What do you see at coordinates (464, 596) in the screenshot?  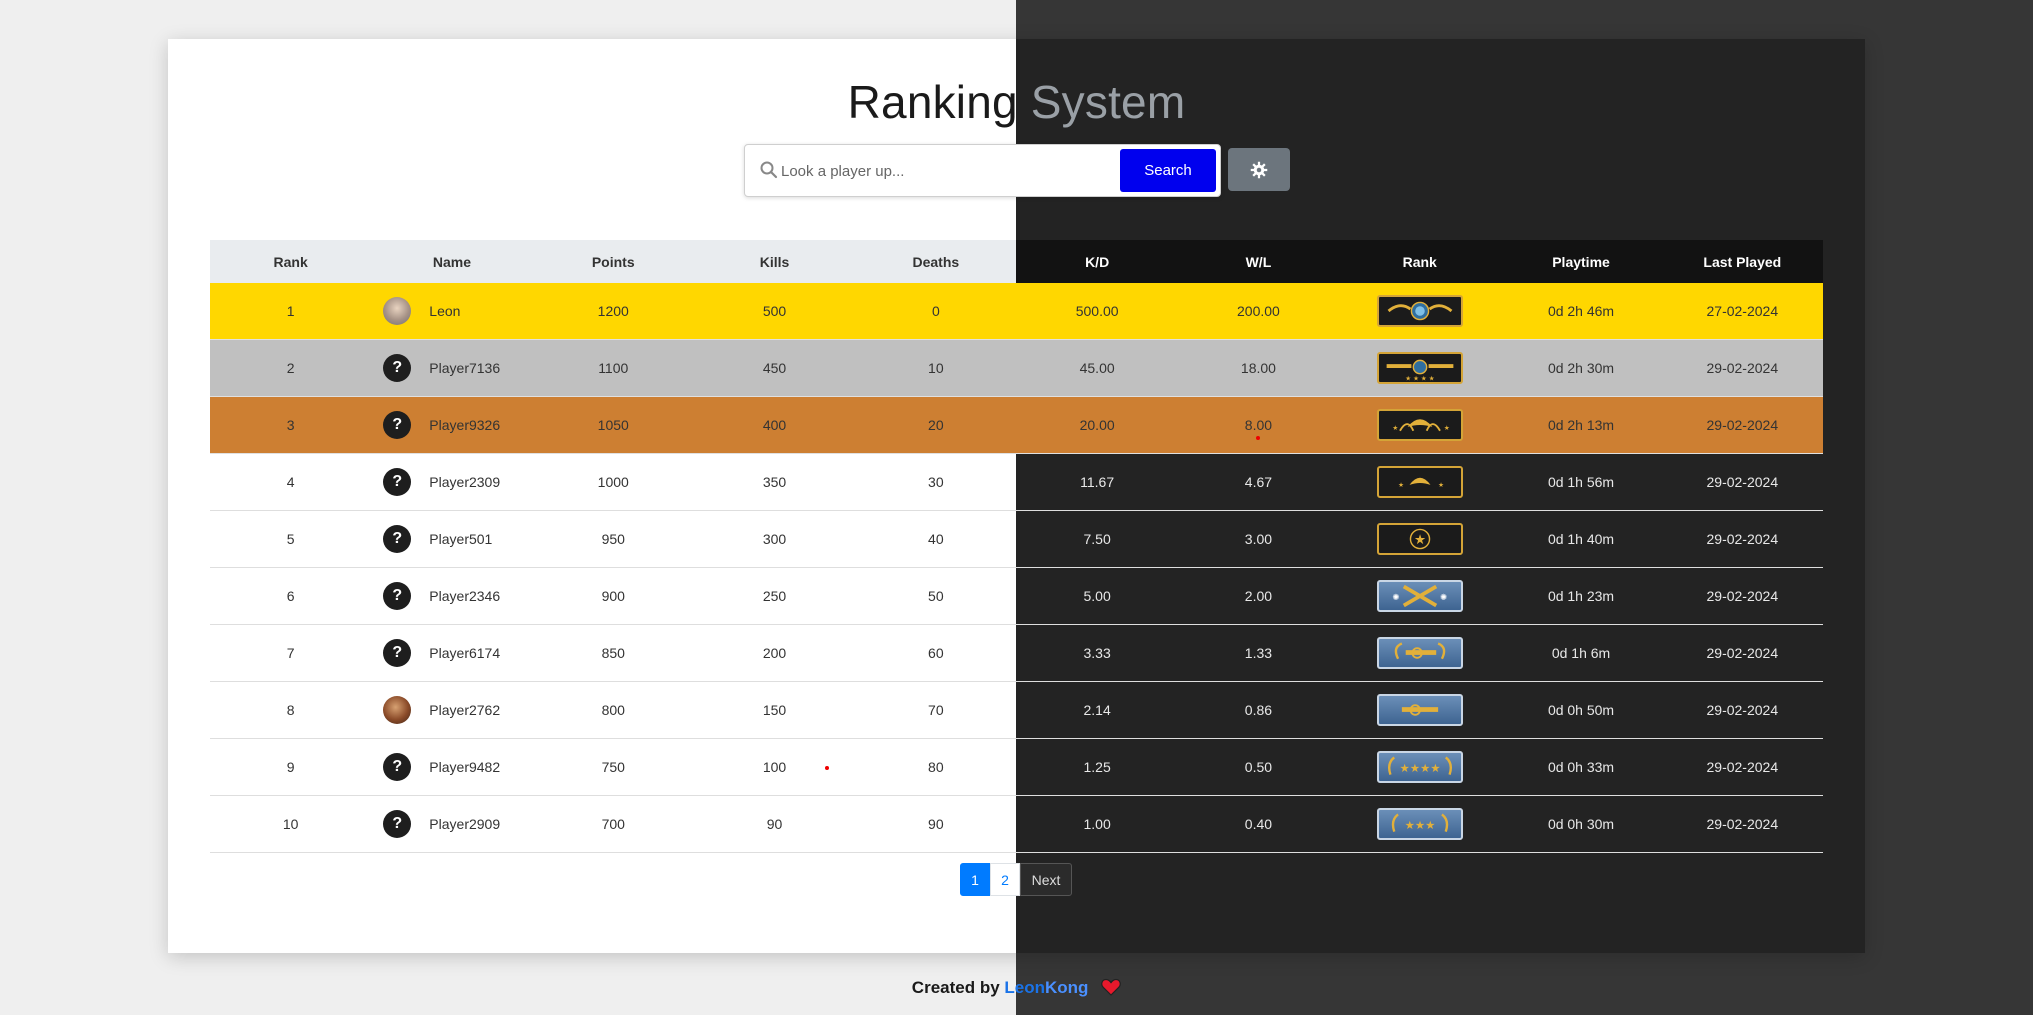 I see `player-name: Player2346` at bounding box center [464, 596].